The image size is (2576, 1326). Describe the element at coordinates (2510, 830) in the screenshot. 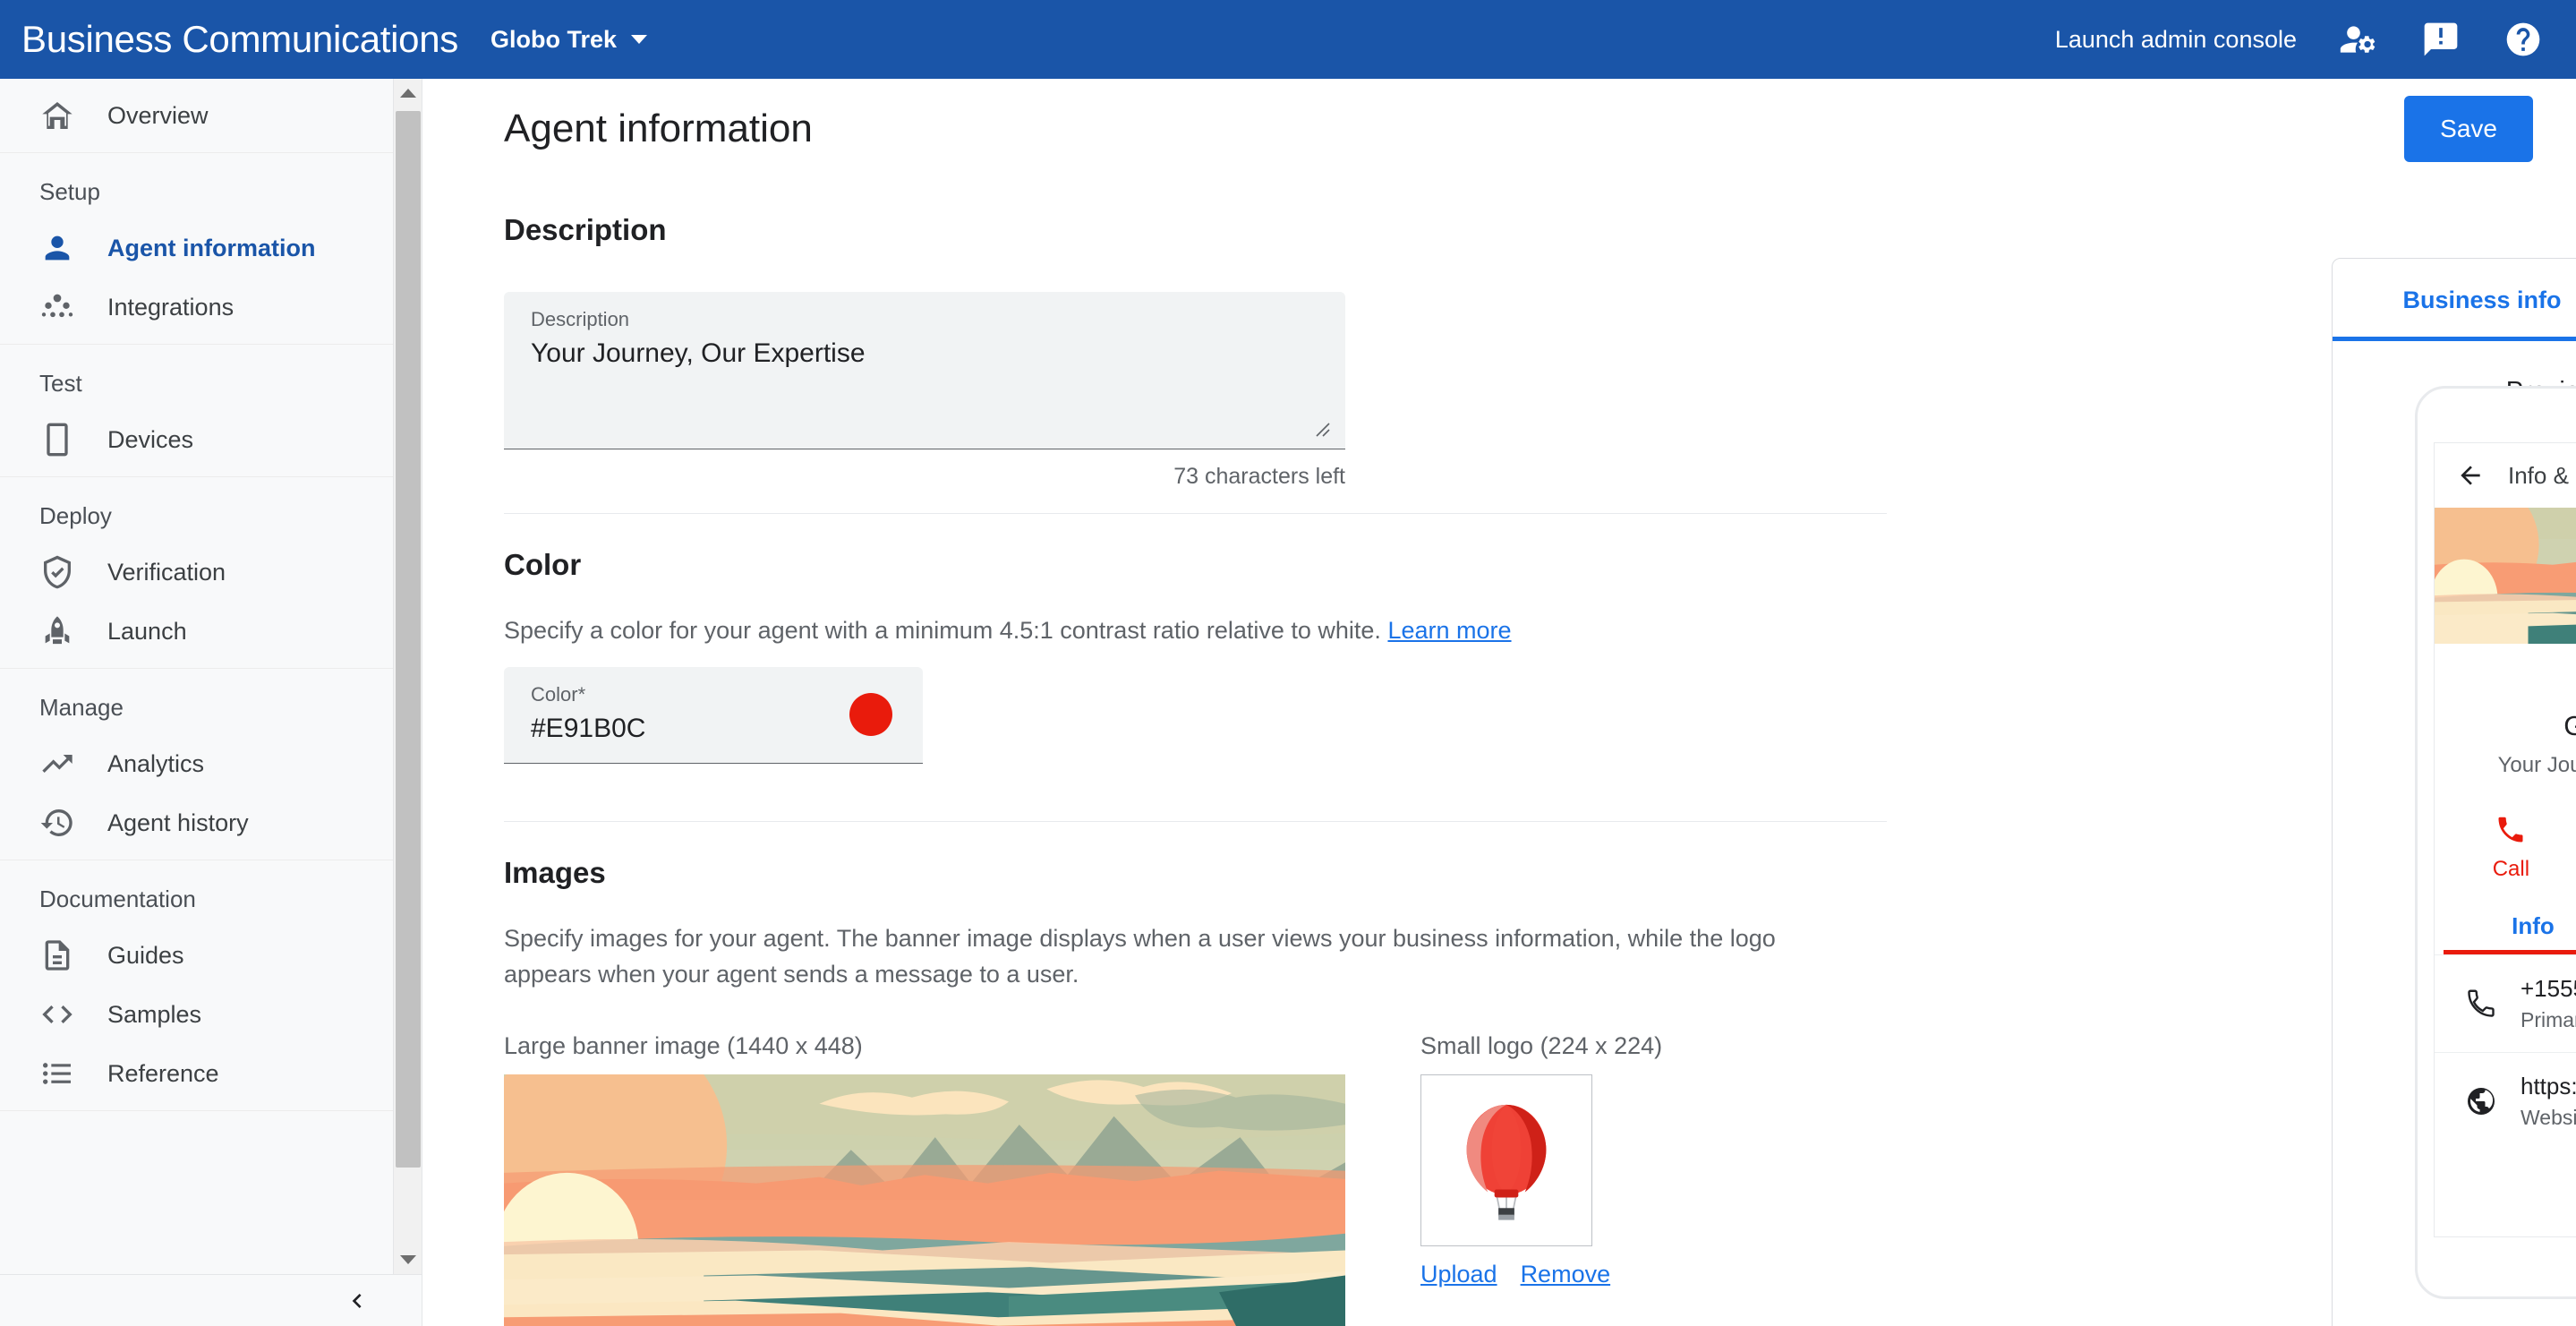

I see `phone-call-icon` at that location.